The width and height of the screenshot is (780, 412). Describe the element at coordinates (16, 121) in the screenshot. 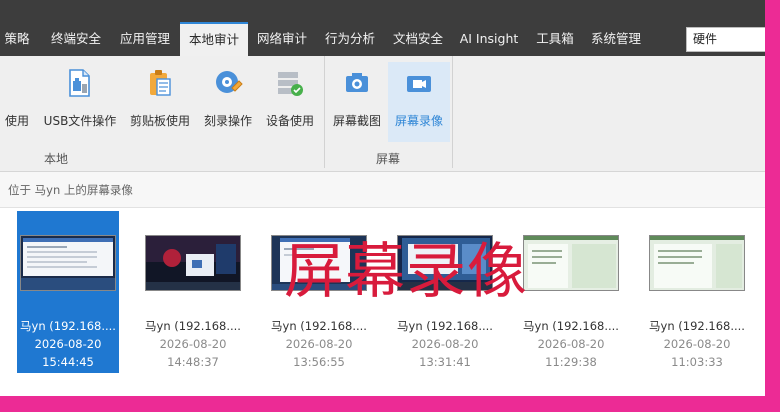

I see `device-usage-label: 使用` at that location.